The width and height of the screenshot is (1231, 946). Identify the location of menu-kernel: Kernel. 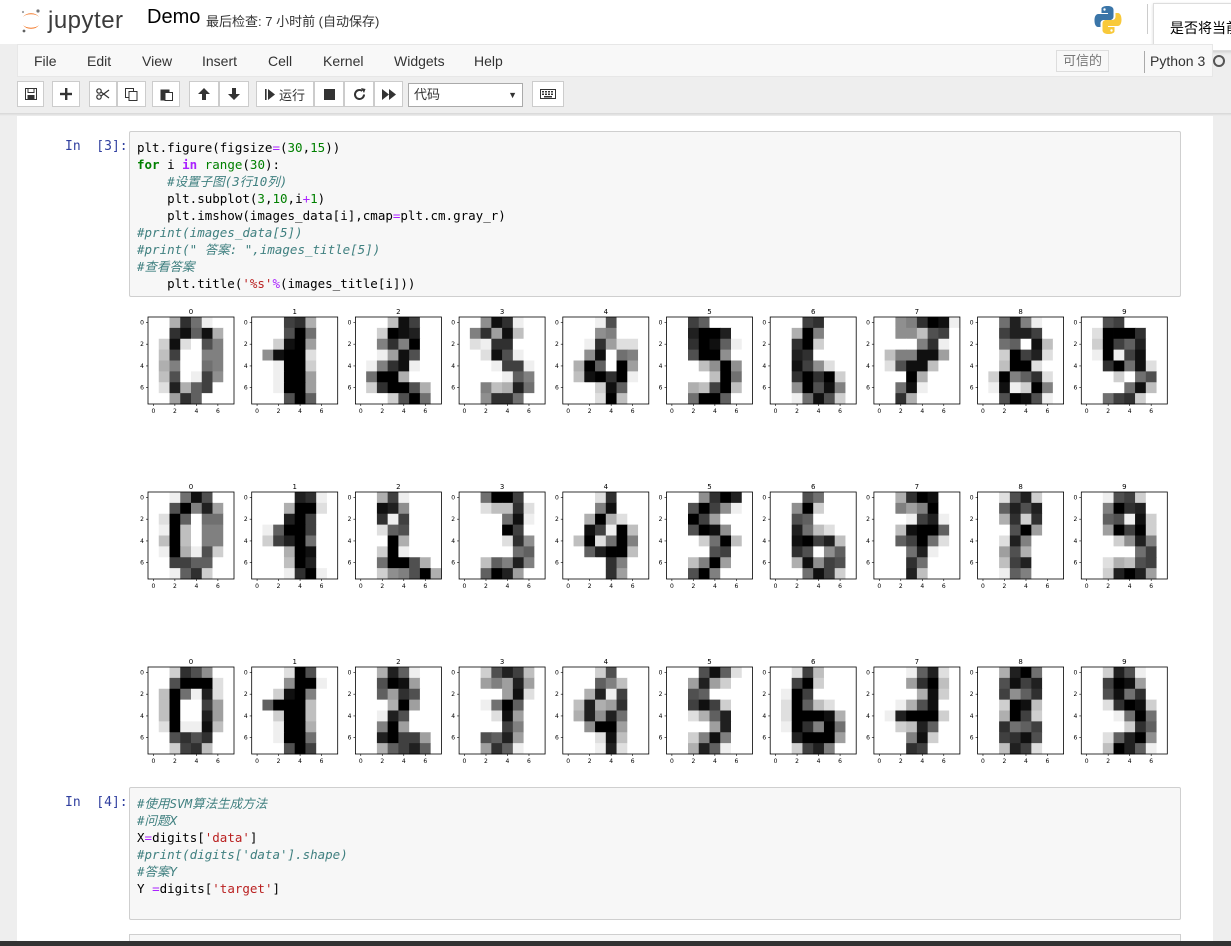
(343, 61).